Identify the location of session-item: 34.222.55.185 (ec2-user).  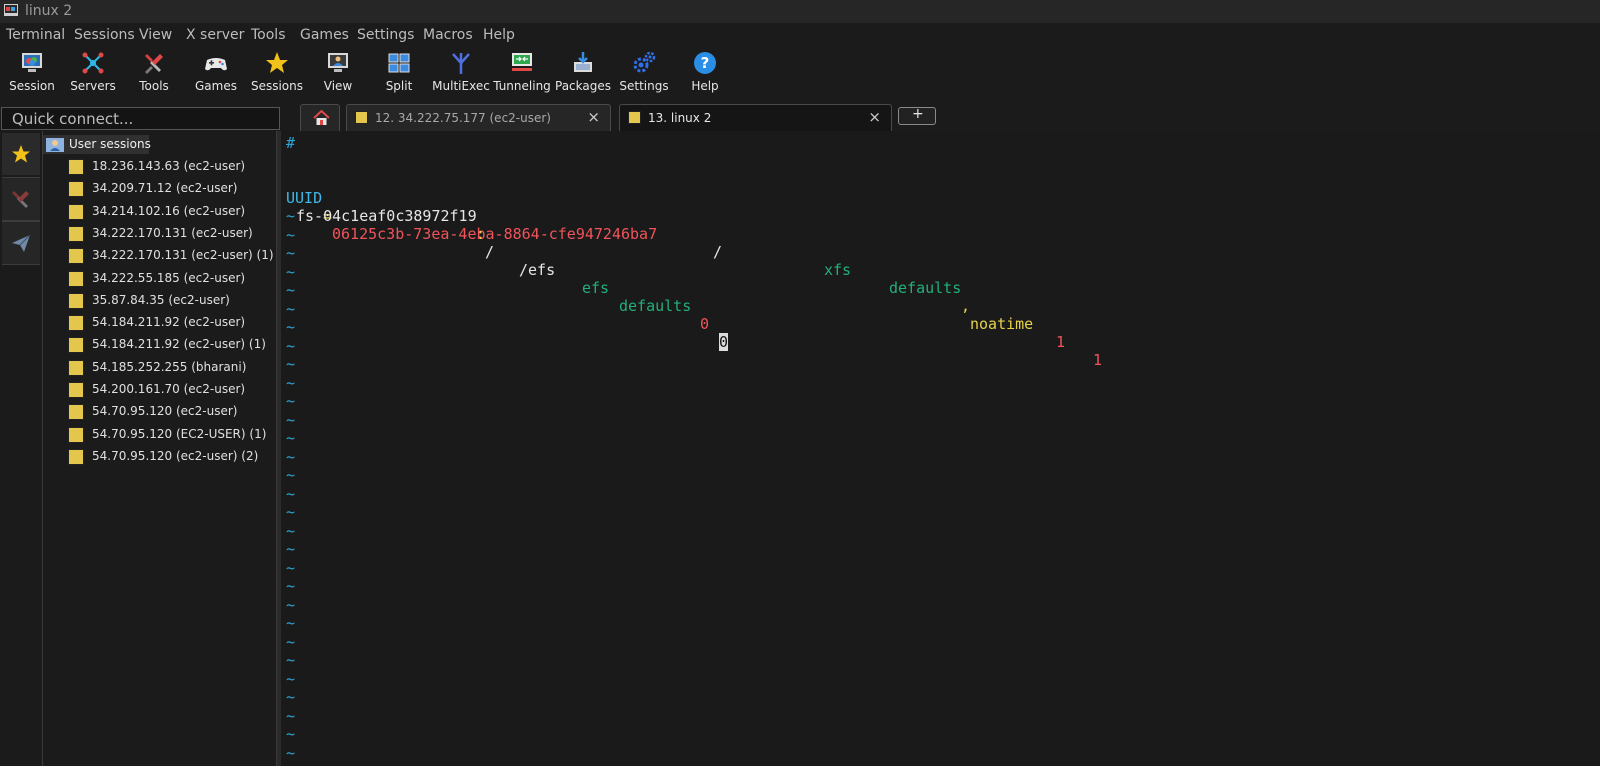
(170, 279).